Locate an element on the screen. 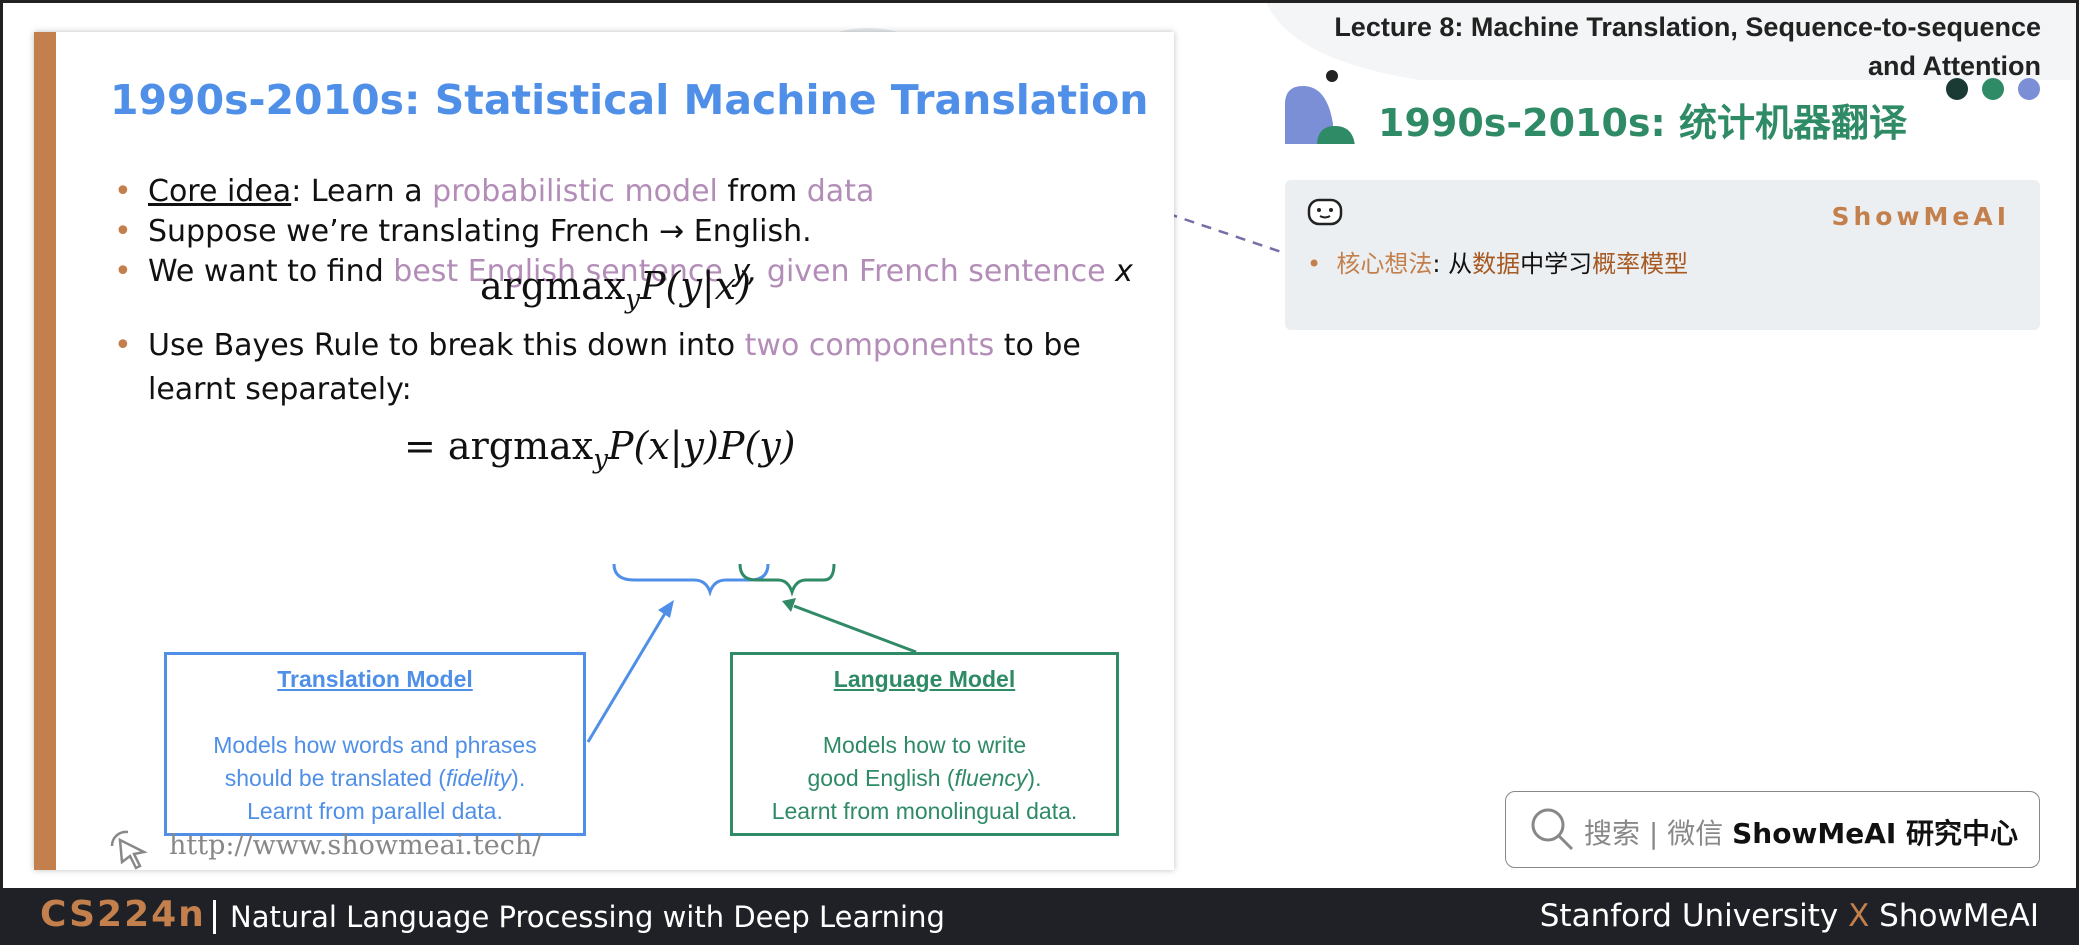  box-line: good English (fluency). is located at coordinates (924, 778).